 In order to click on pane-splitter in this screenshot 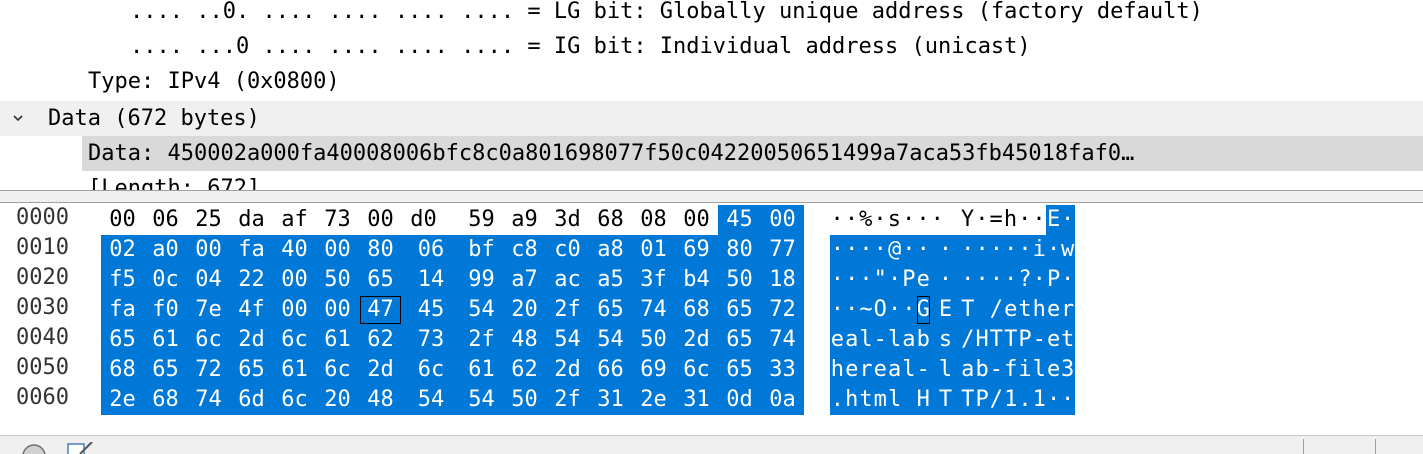, I will do `click(711, 196)`.